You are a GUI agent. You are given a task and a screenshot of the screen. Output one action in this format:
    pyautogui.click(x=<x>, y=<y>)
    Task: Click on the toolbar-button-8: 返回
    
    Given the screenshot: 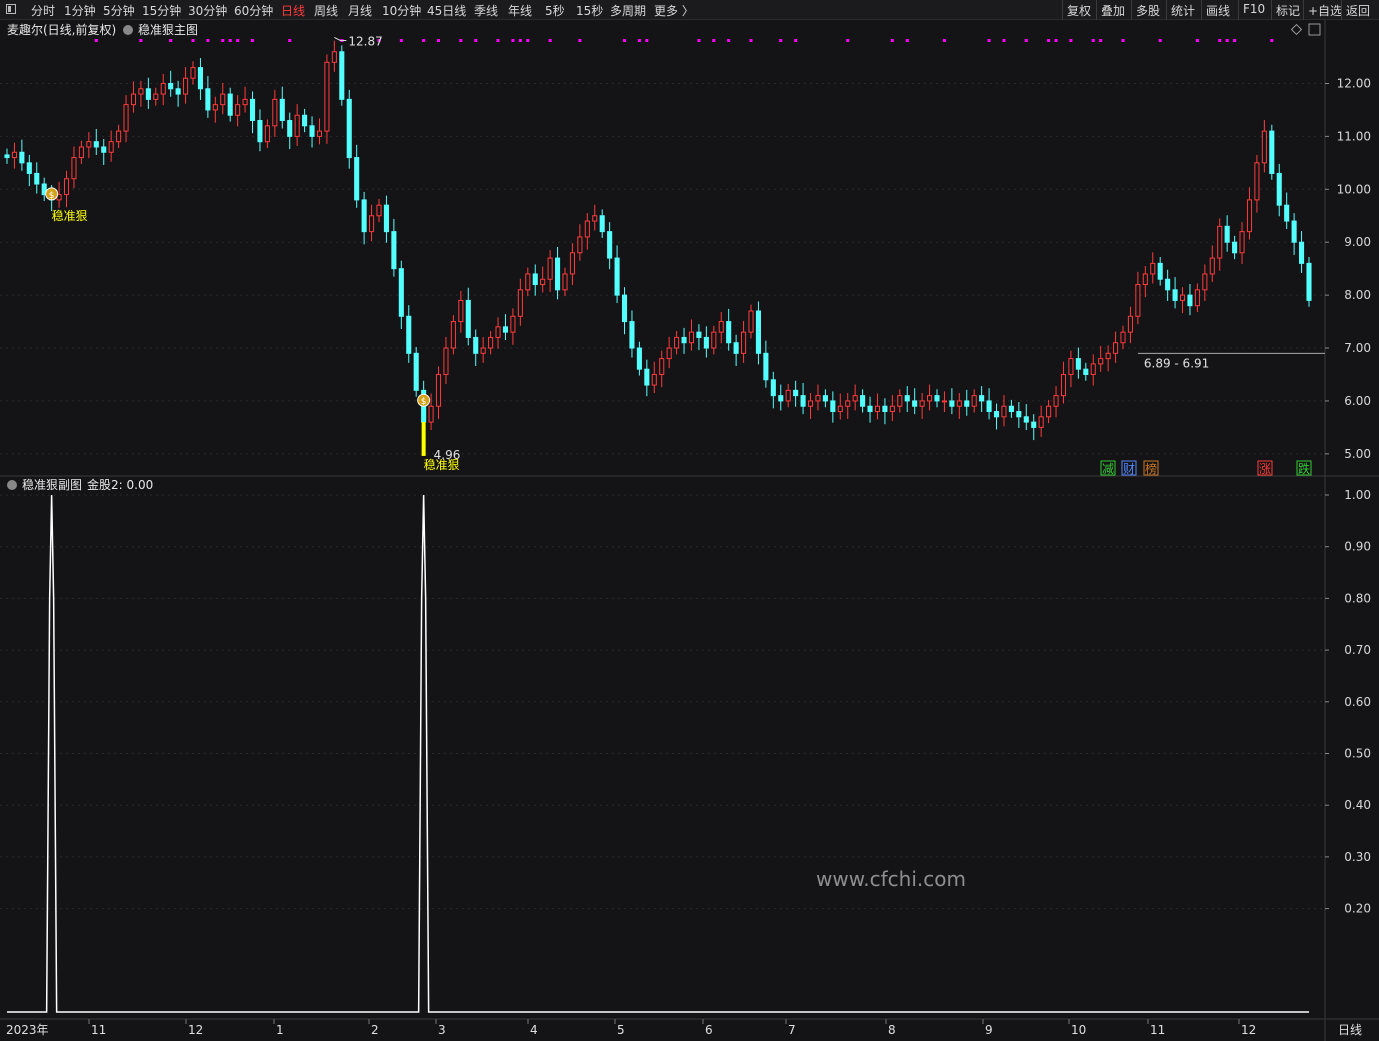 What is the action you would take?
    pyautogui.click(x=1358, y=10)
    